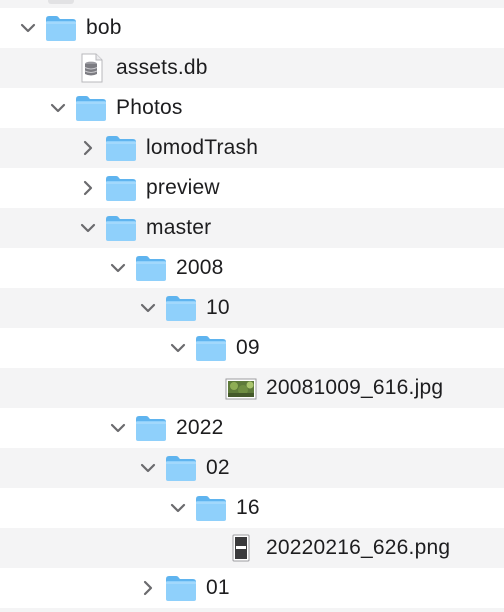 The image size is (504, 612). What do you see at coordinates (252, 268) in the screenshot?
I see `tree-row-2008: 2008` at bounding box center [252, 268].